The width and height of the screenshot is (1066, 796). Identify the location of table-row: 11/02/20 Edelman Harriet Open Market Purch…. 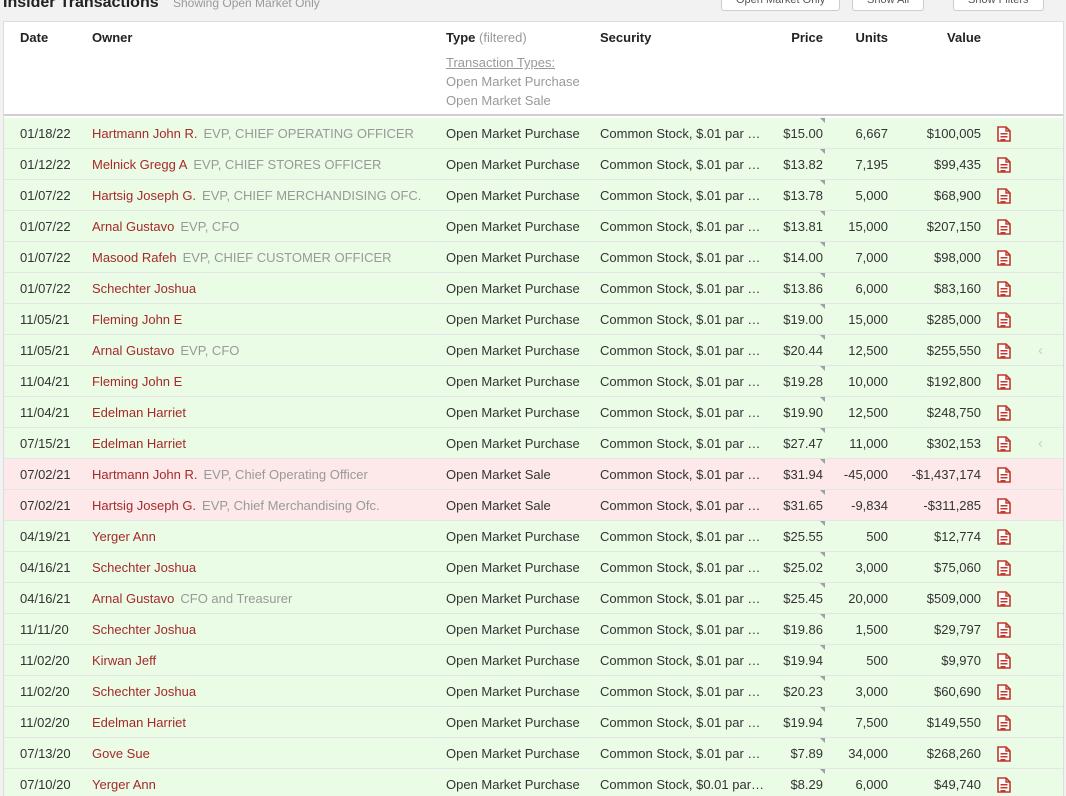
(533, 722).